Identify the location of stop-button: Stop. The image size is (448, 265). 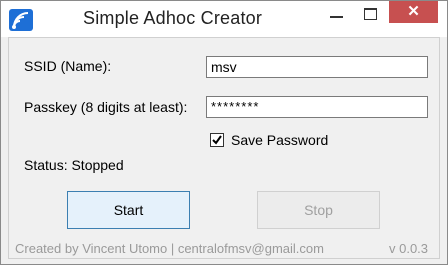
(318, 210).